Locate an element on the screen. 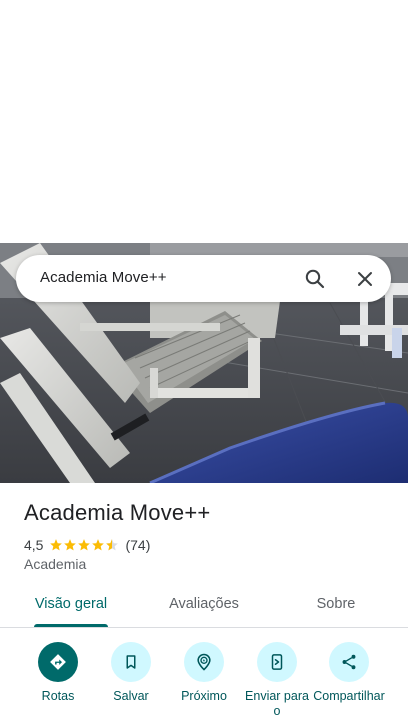 This screenshot has width=408, height=726. directions-button: Rotas is located at coordinates (58, 673).